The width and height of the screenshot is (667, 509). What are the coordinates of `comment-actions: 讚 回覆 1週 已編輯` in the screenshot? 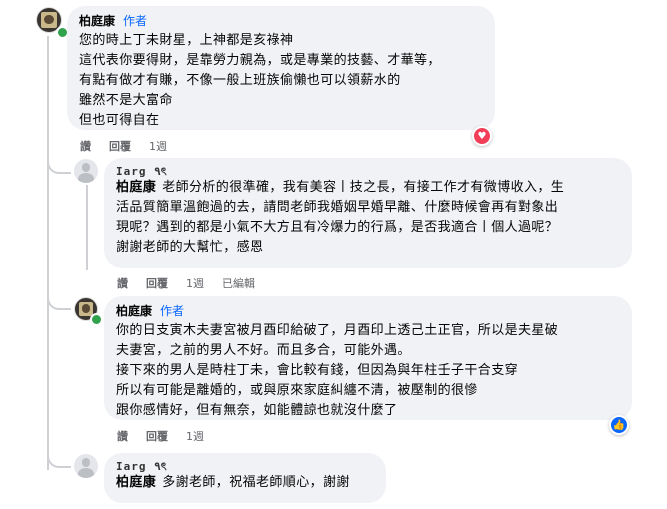 It's located at (195, 283).